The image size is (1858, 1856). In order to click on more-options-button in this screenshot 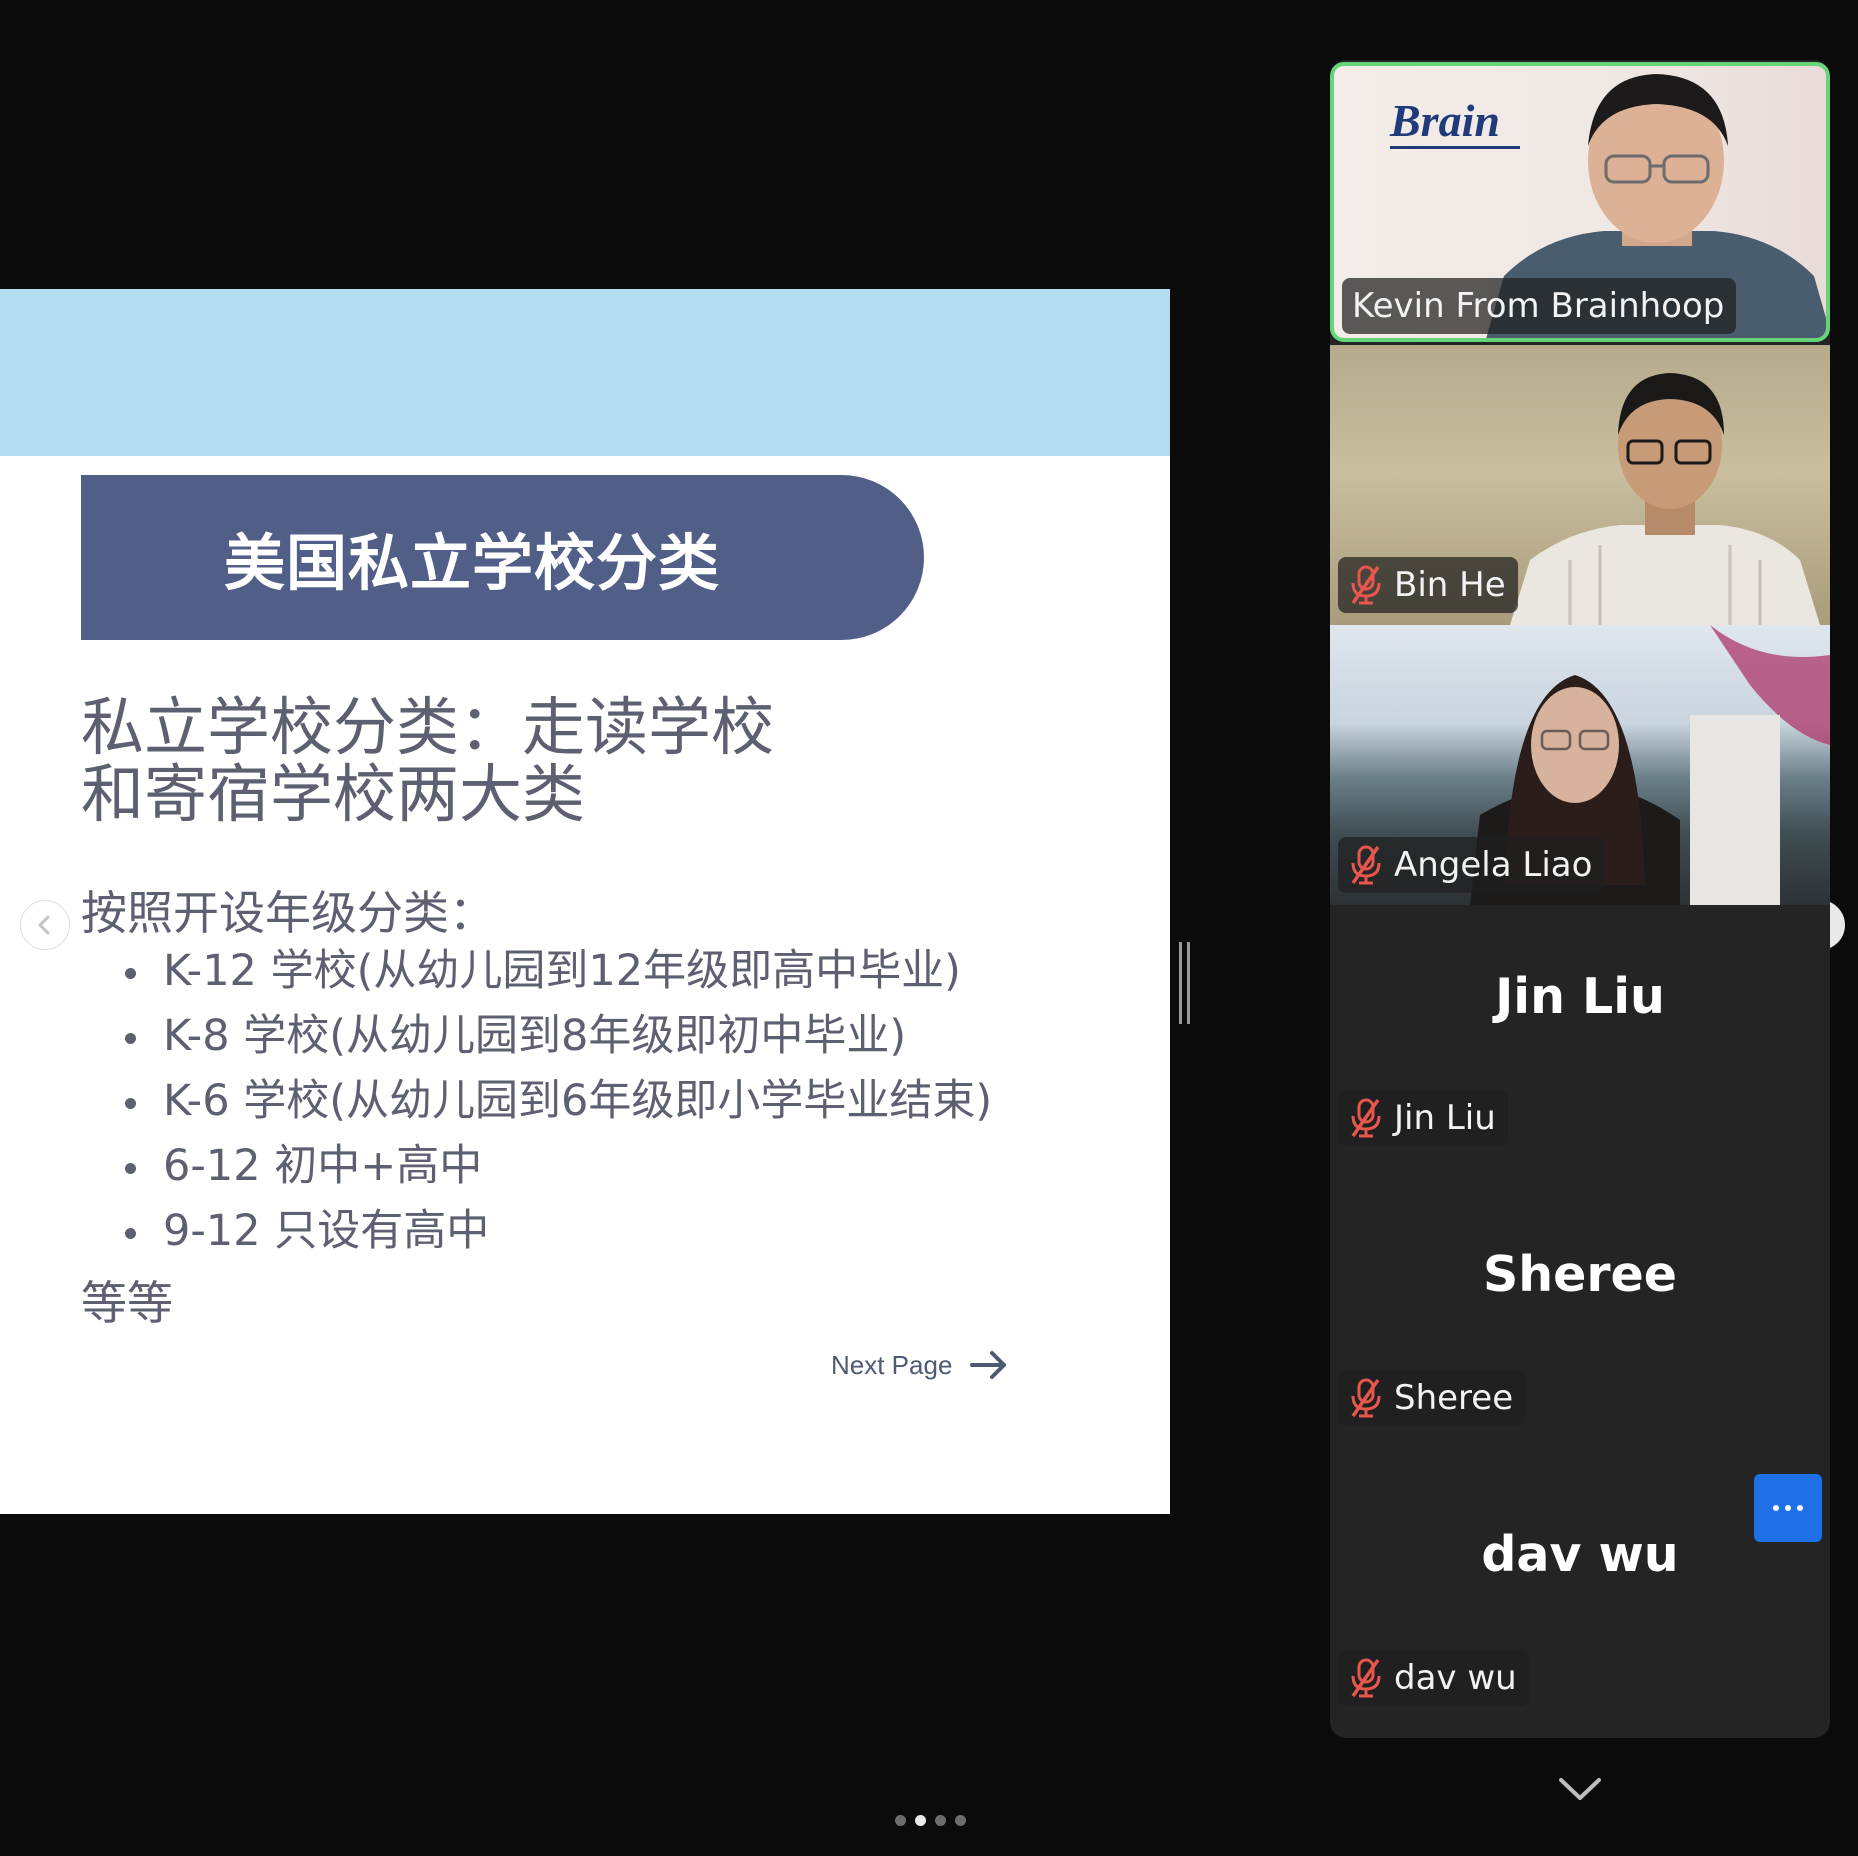, I will do `click(1788, 1508)`.